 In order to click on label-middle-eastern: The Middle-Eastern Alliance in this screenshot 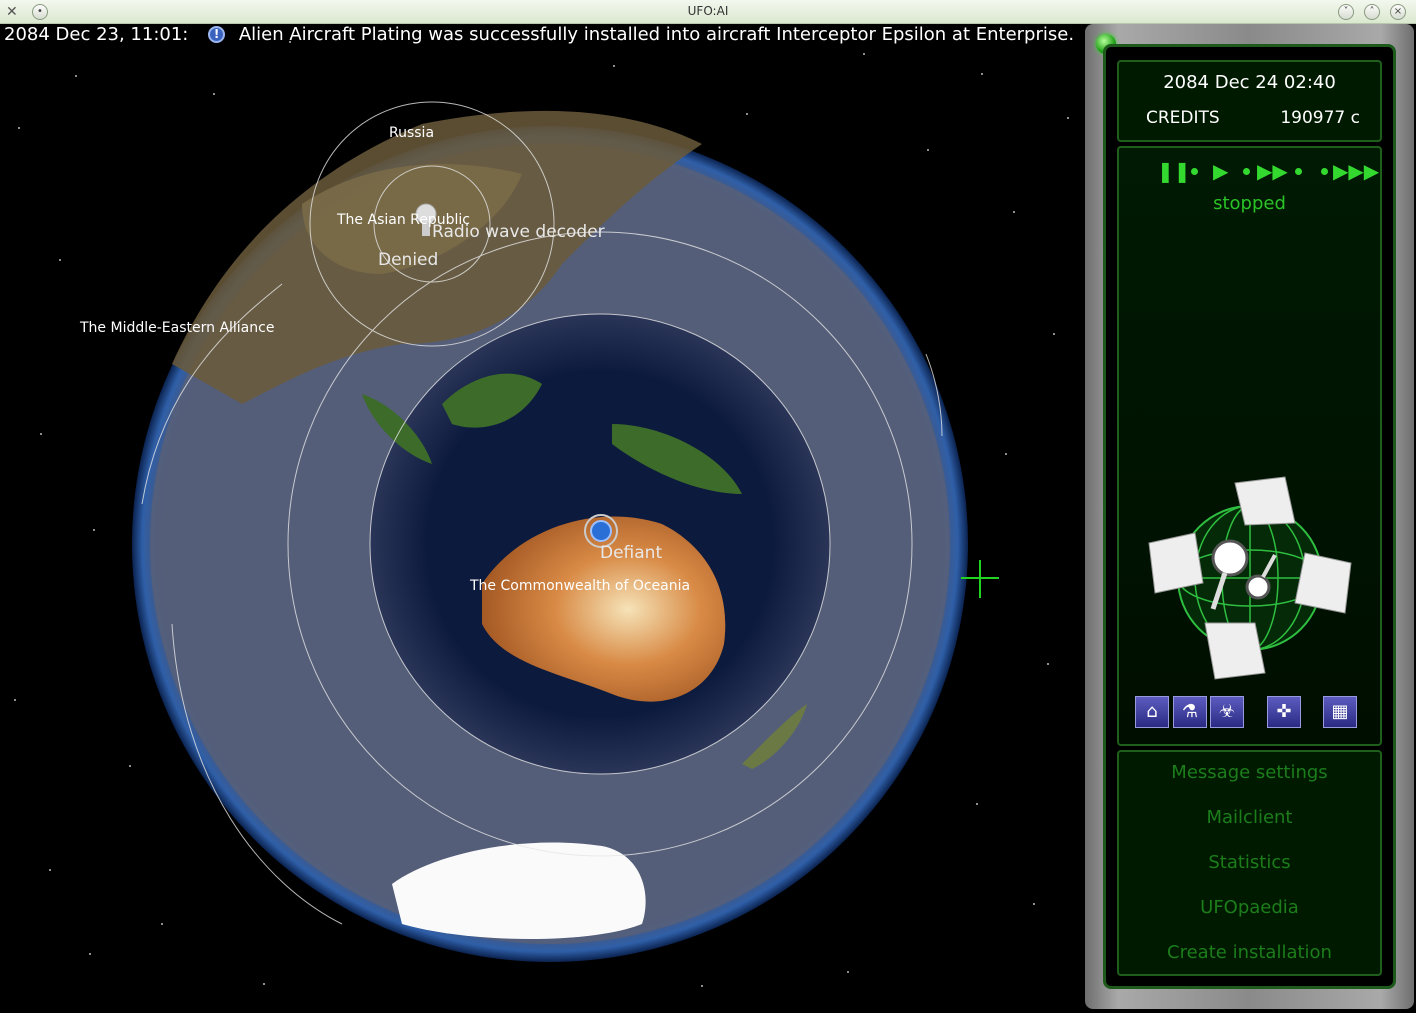, I will do `click(177, 328)`.